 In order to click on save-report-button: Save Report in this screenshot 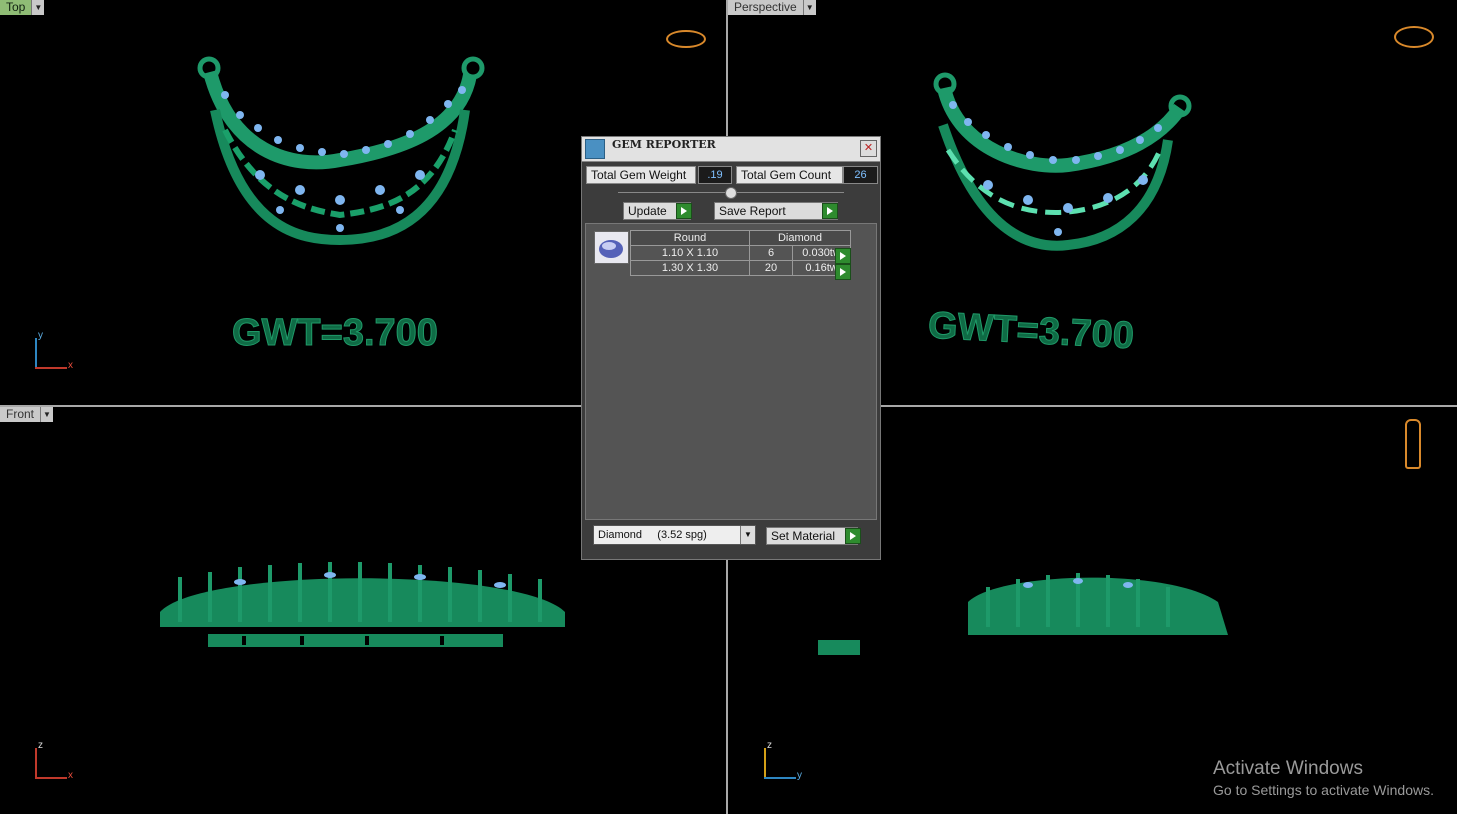, I will do `click(776, 211)`.